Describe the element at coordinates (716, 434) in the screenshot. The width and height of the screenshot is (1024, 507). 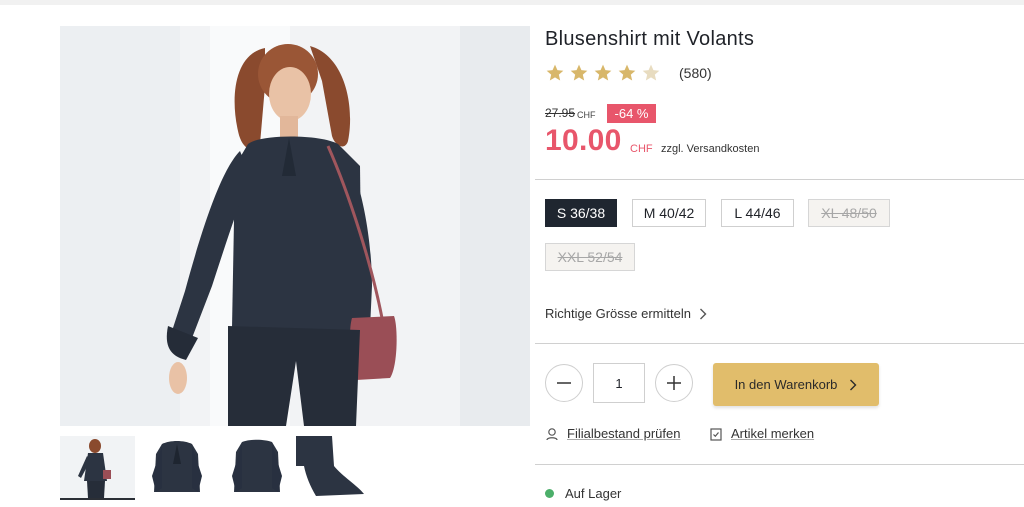
I see `clipboard-check-icon` at that location.